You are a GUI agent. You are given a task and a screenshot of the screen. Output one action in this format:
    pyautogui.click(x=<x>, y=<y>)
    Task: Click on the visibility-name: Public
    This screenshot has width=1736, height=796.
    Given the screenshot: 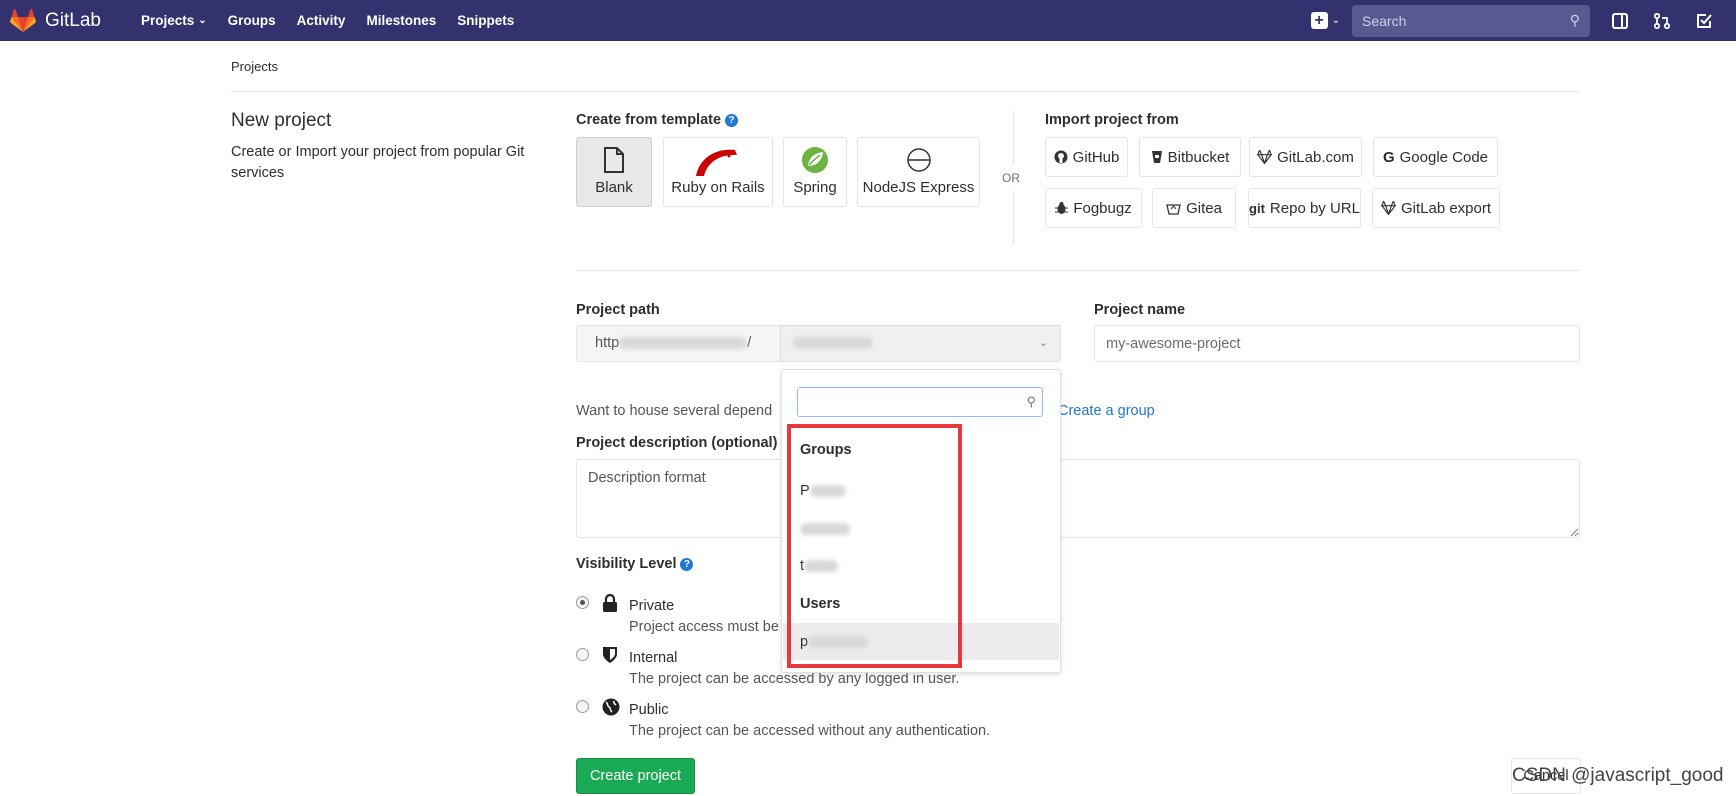 What is the action you would take?
    pyautogui.click(x=649, y=710)
    